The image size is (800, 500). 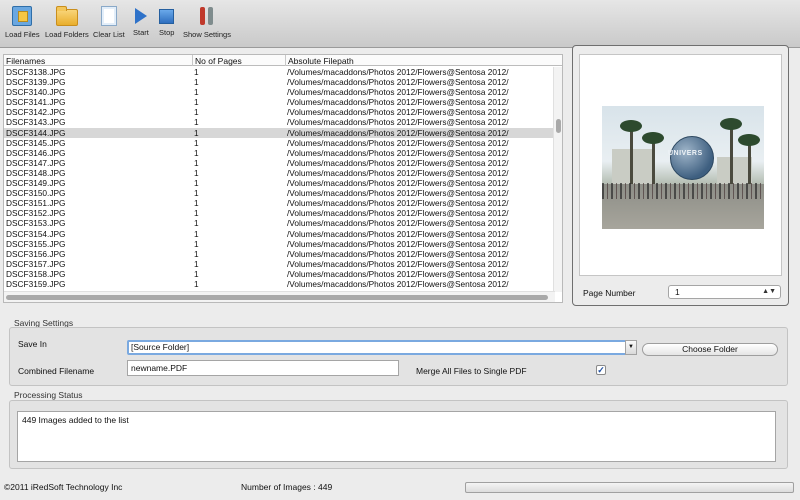 What do you see at coordinates (22, 34) in the screenshot?
I see `load-files-label: Load Files` at bounding box center [22, 34].